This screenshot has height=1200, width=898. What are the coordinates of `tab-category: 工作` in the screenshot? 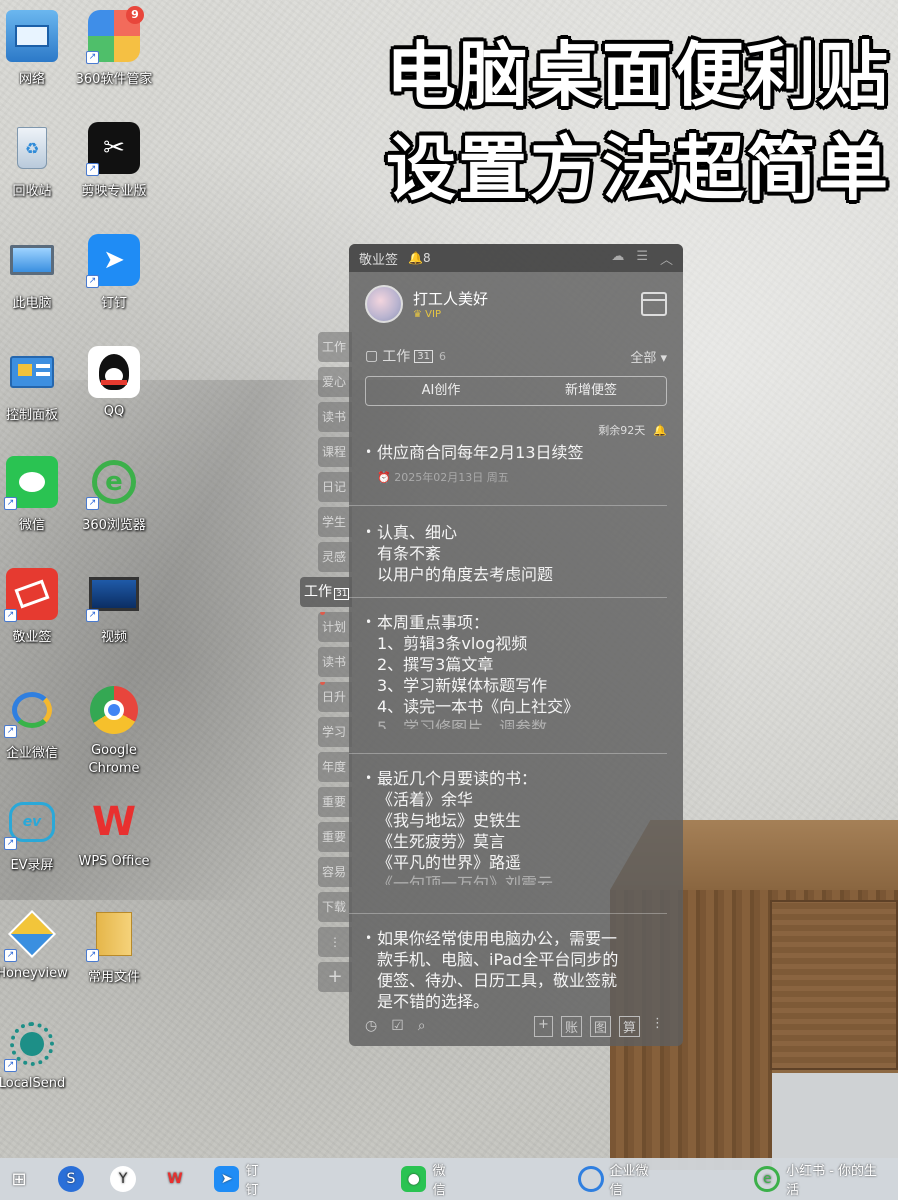 It's located at (335, 347).